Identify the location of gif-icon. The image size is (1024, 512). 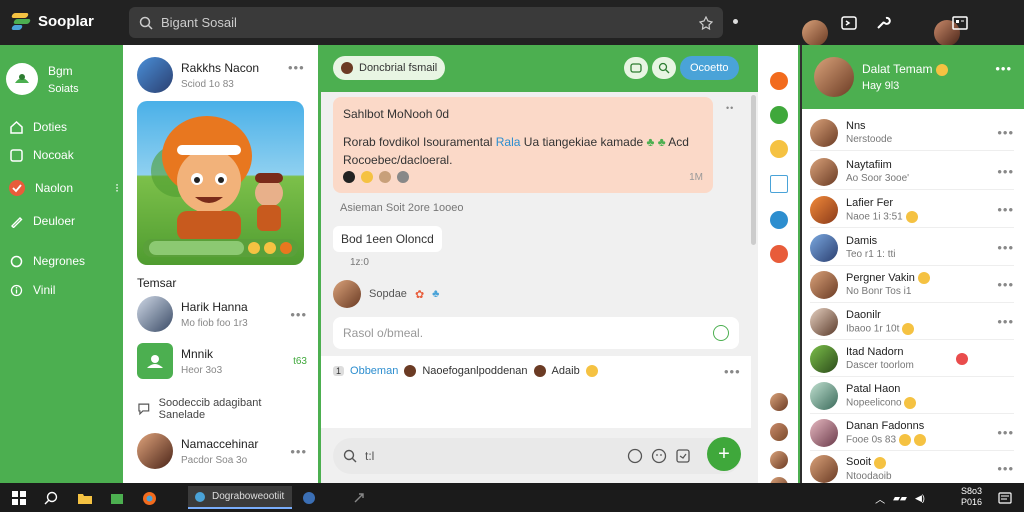
(683, 456).